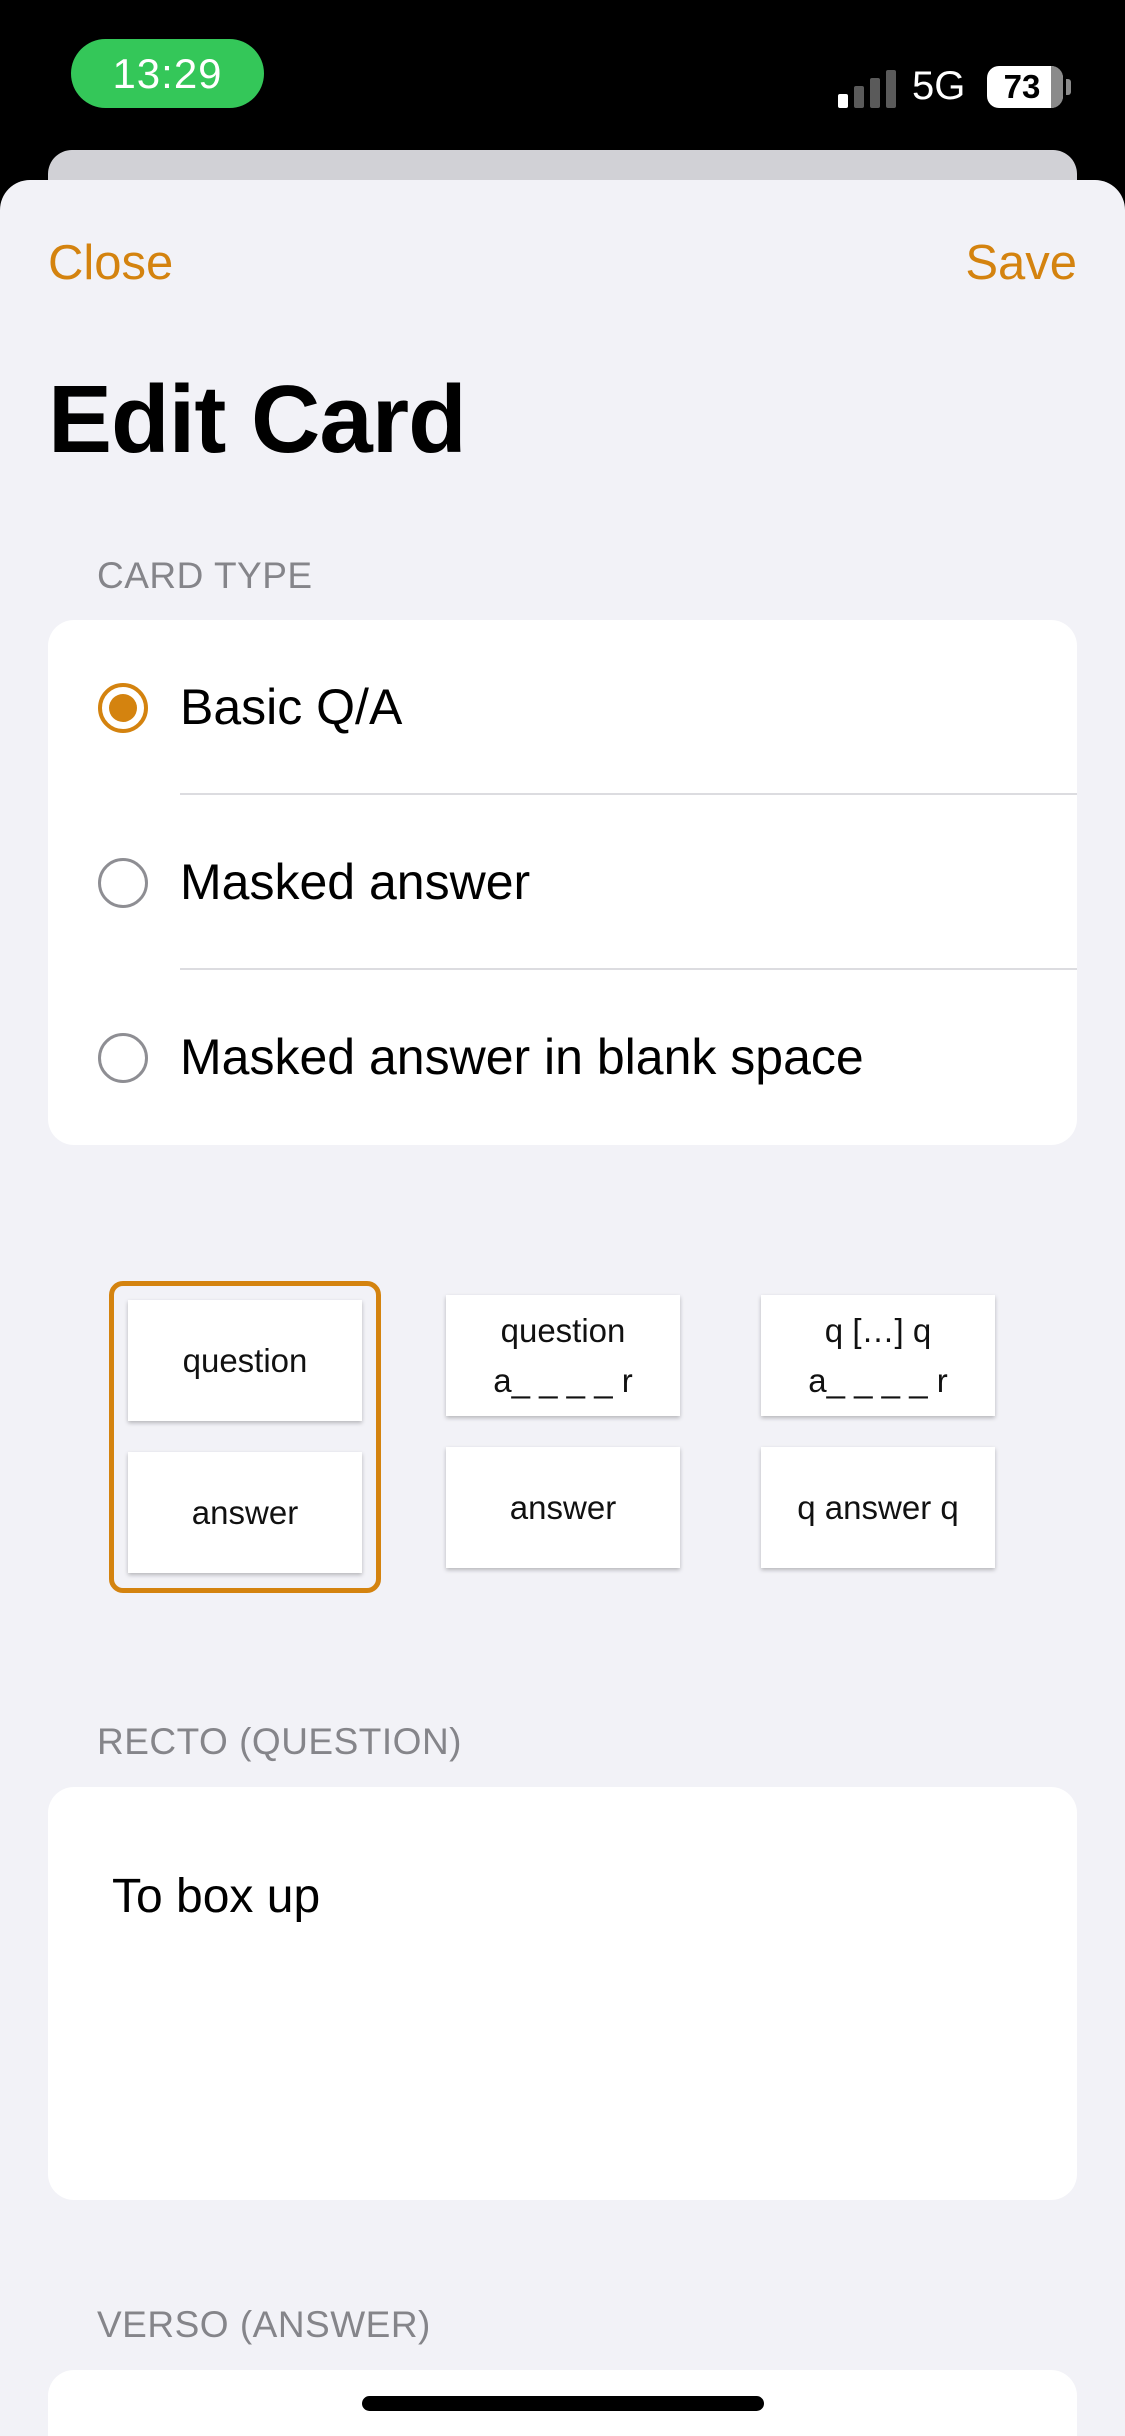  I want to click on template-back-card: q answer q, so click(878, 1507).